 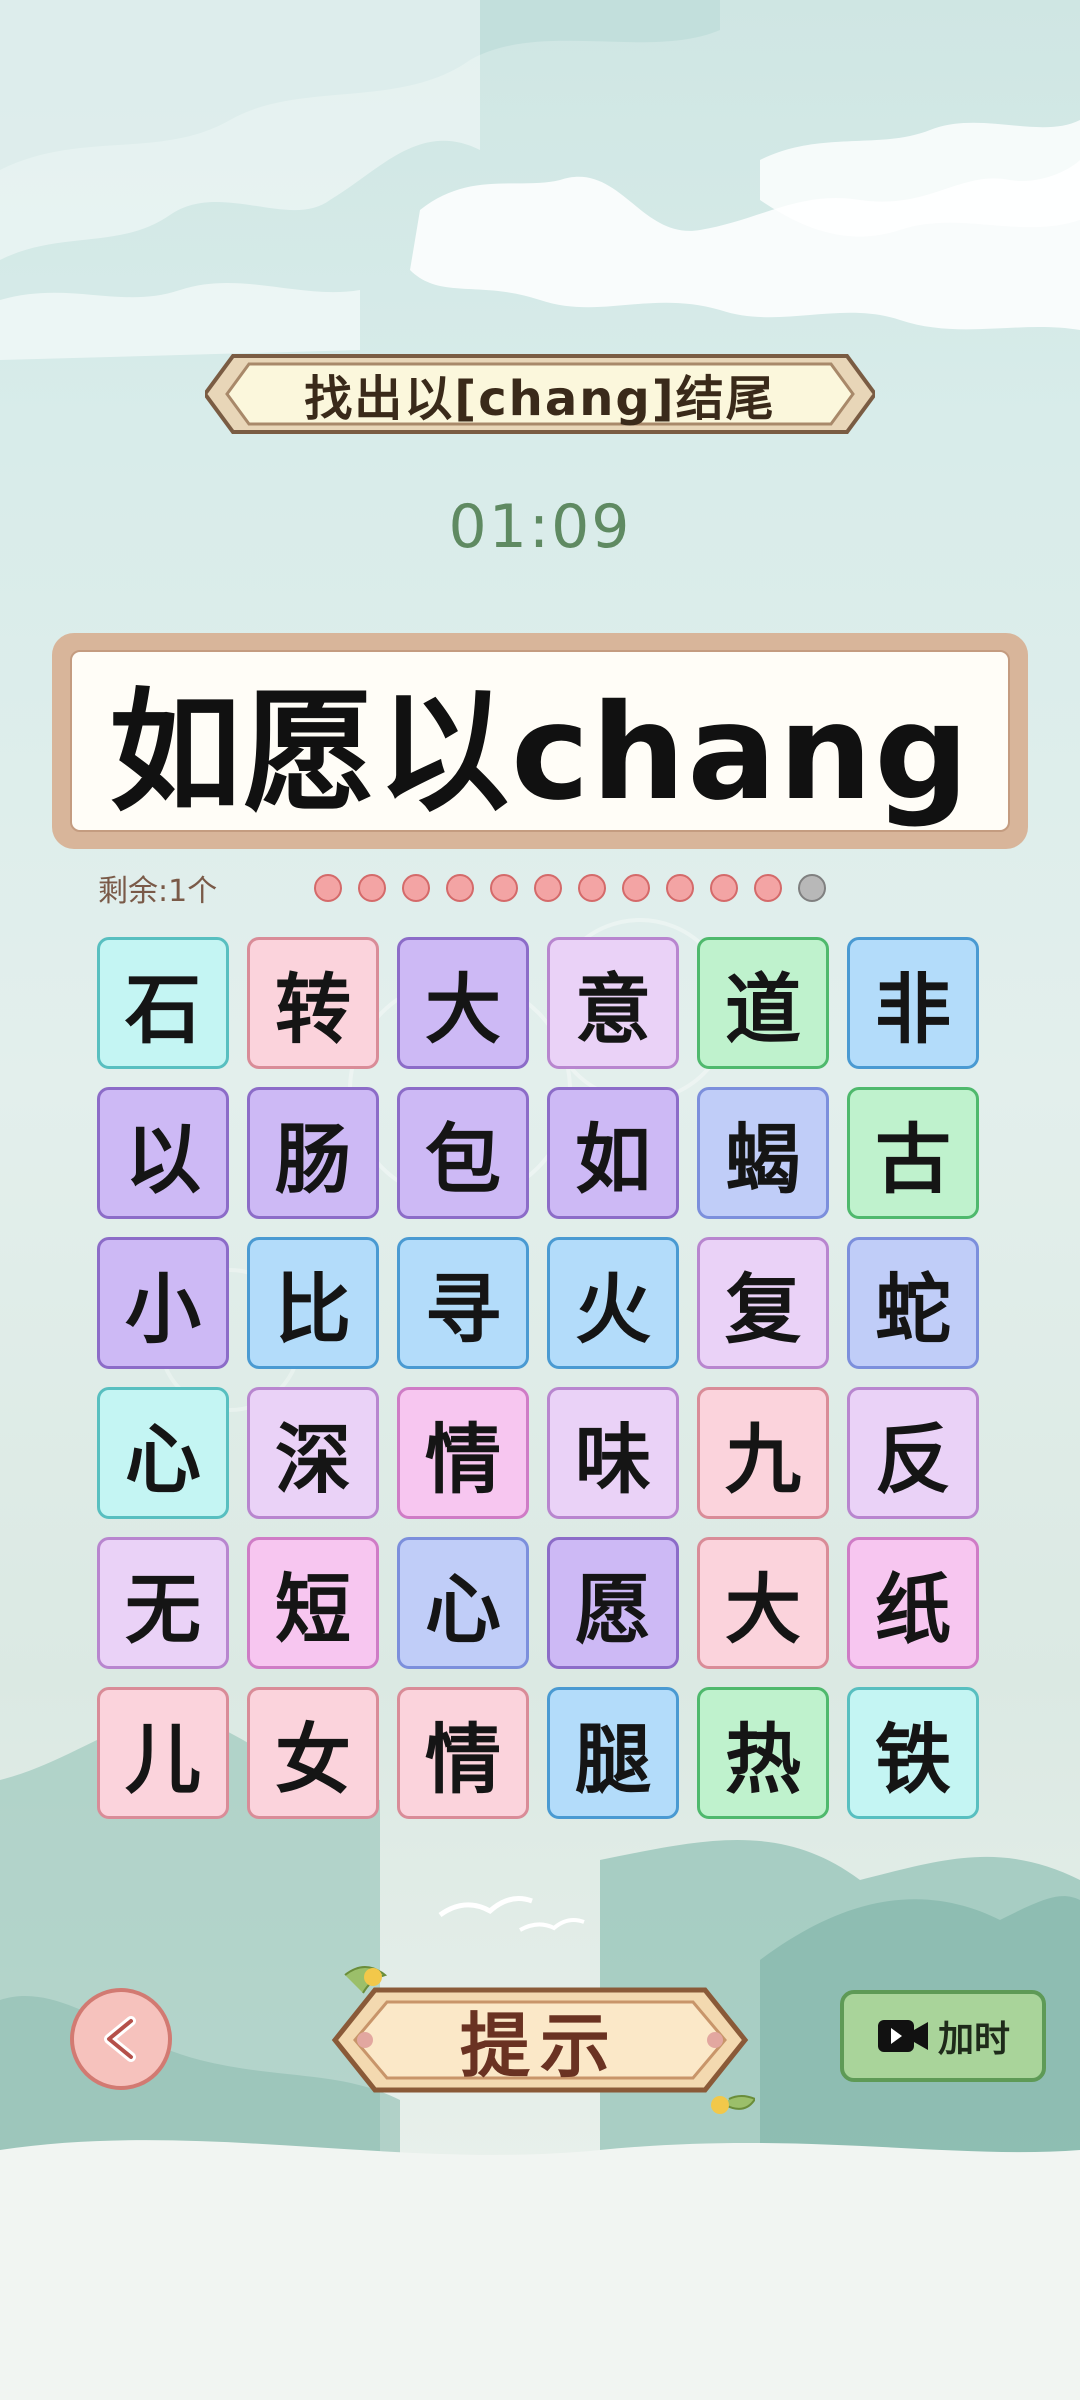 I want to click on answer-panel: 如愿以chang, so click(x=540, y=741).